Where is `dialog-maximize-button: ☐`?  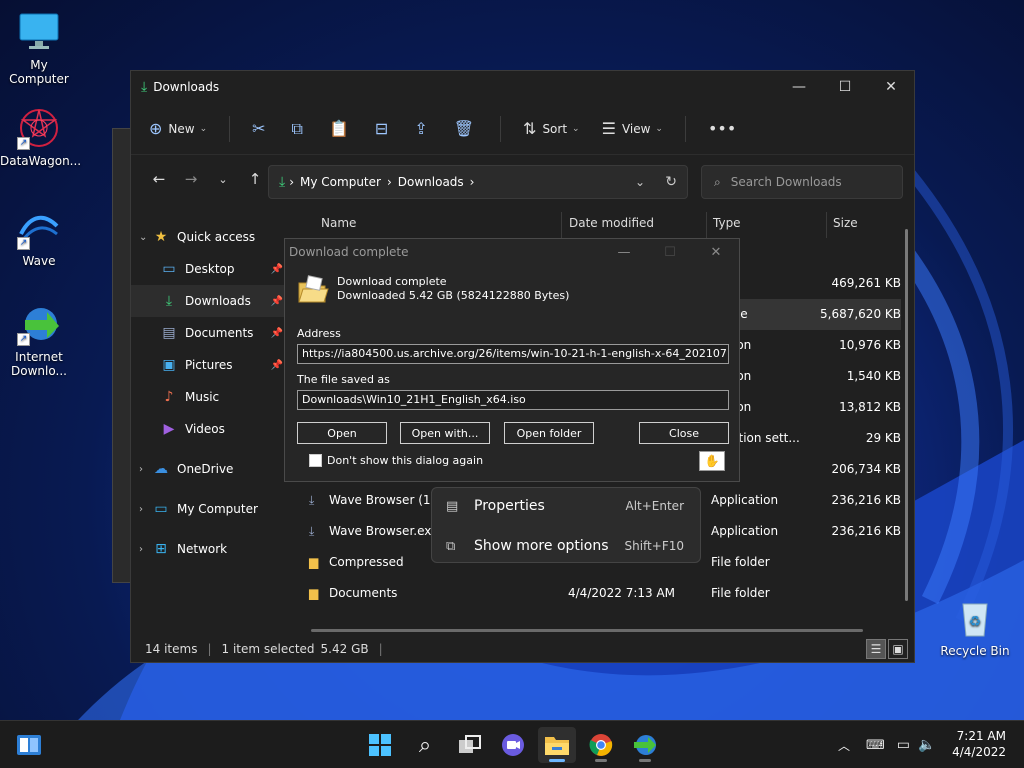
dialog-maximize-button: ☐ is located at coordinates (670, 252).